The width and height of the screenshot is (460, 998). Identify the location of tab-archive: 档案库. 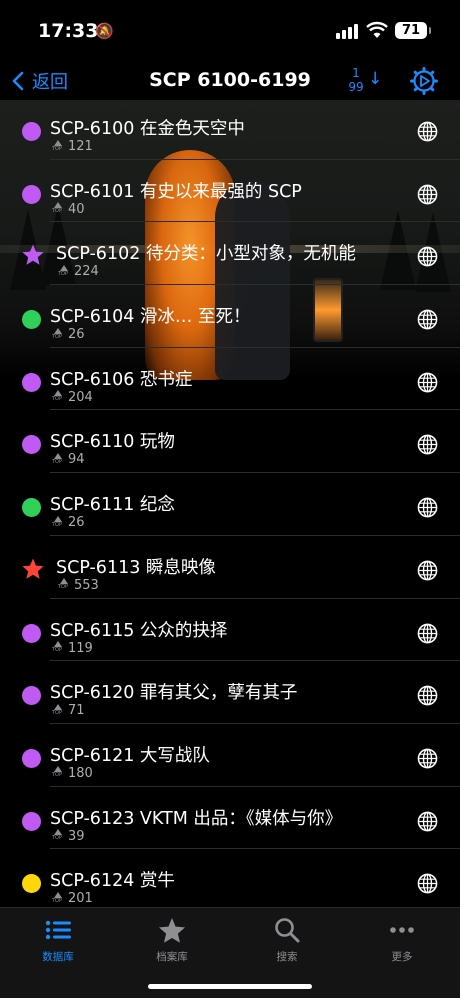
(172, 939).